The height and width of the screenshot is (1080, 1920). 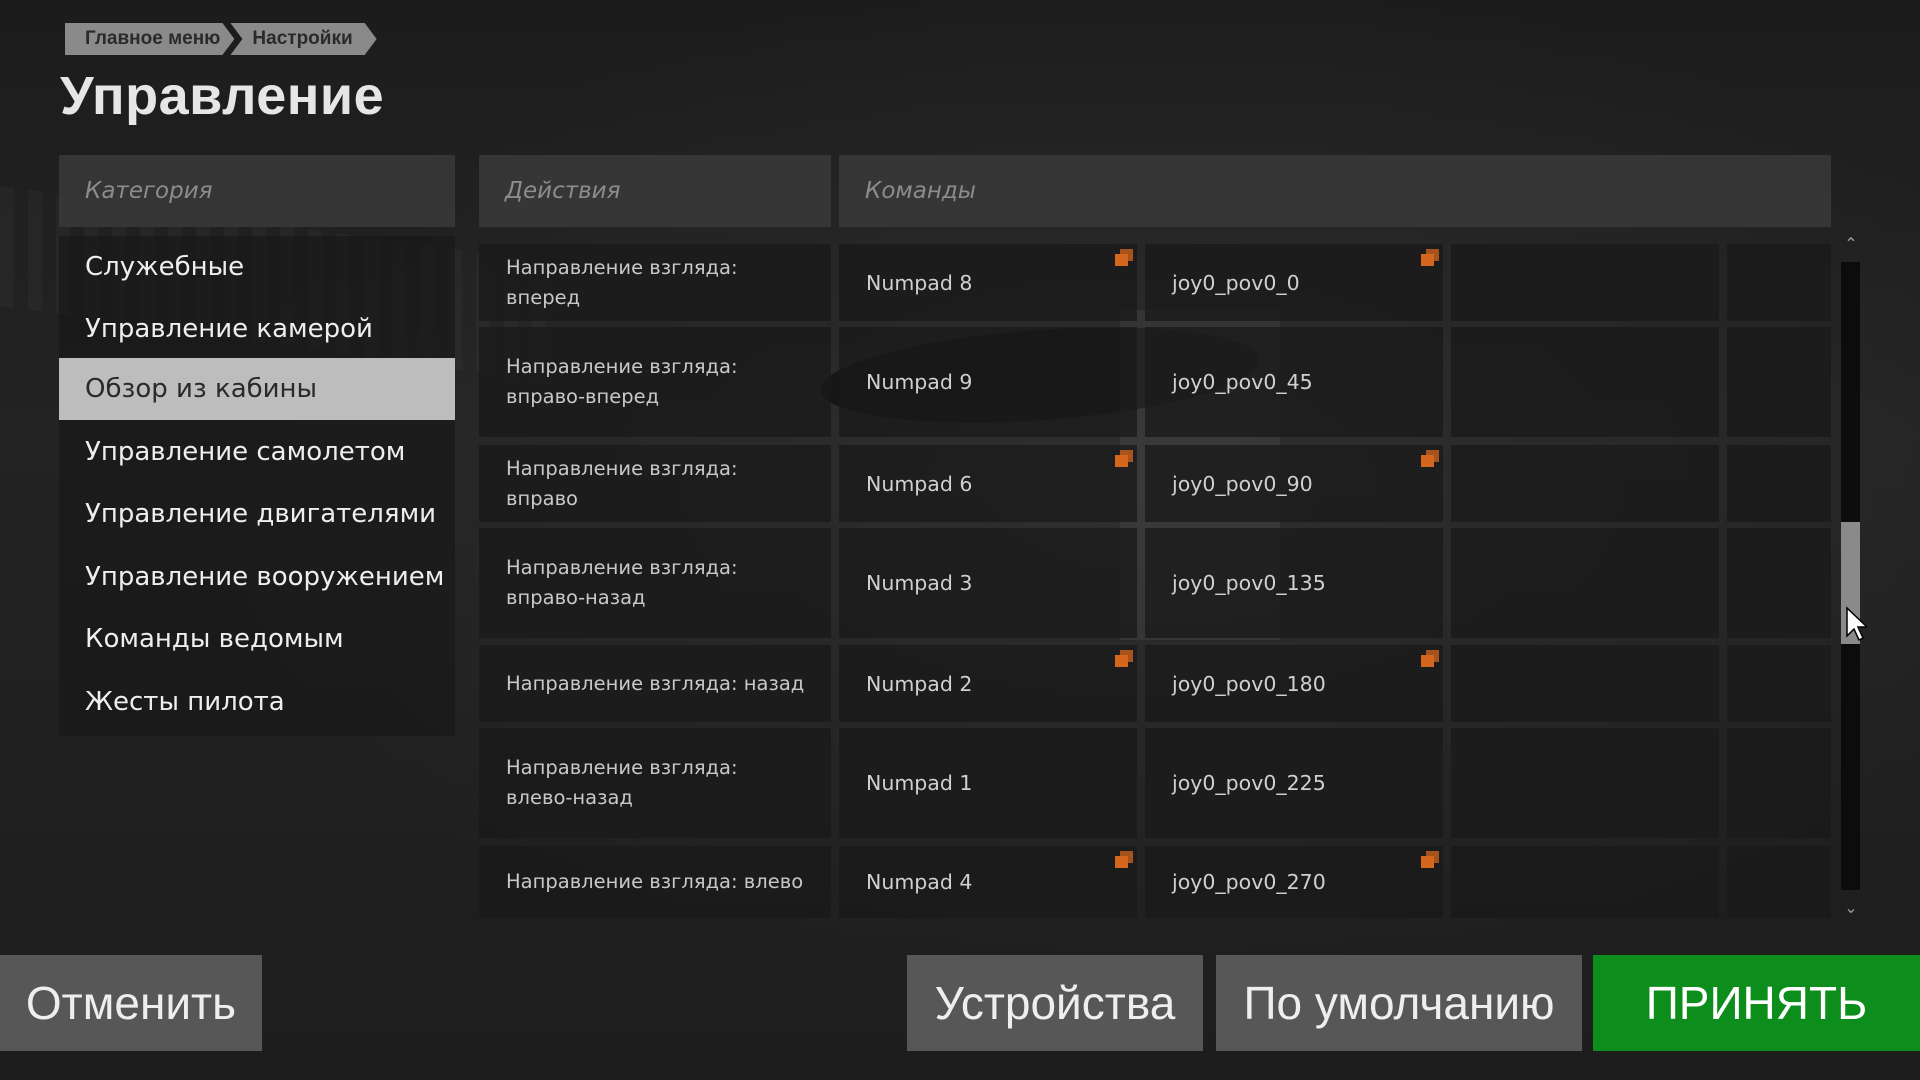 I want to click on action-label: Направление взгляда: вперед, so click(x=622, y=282).